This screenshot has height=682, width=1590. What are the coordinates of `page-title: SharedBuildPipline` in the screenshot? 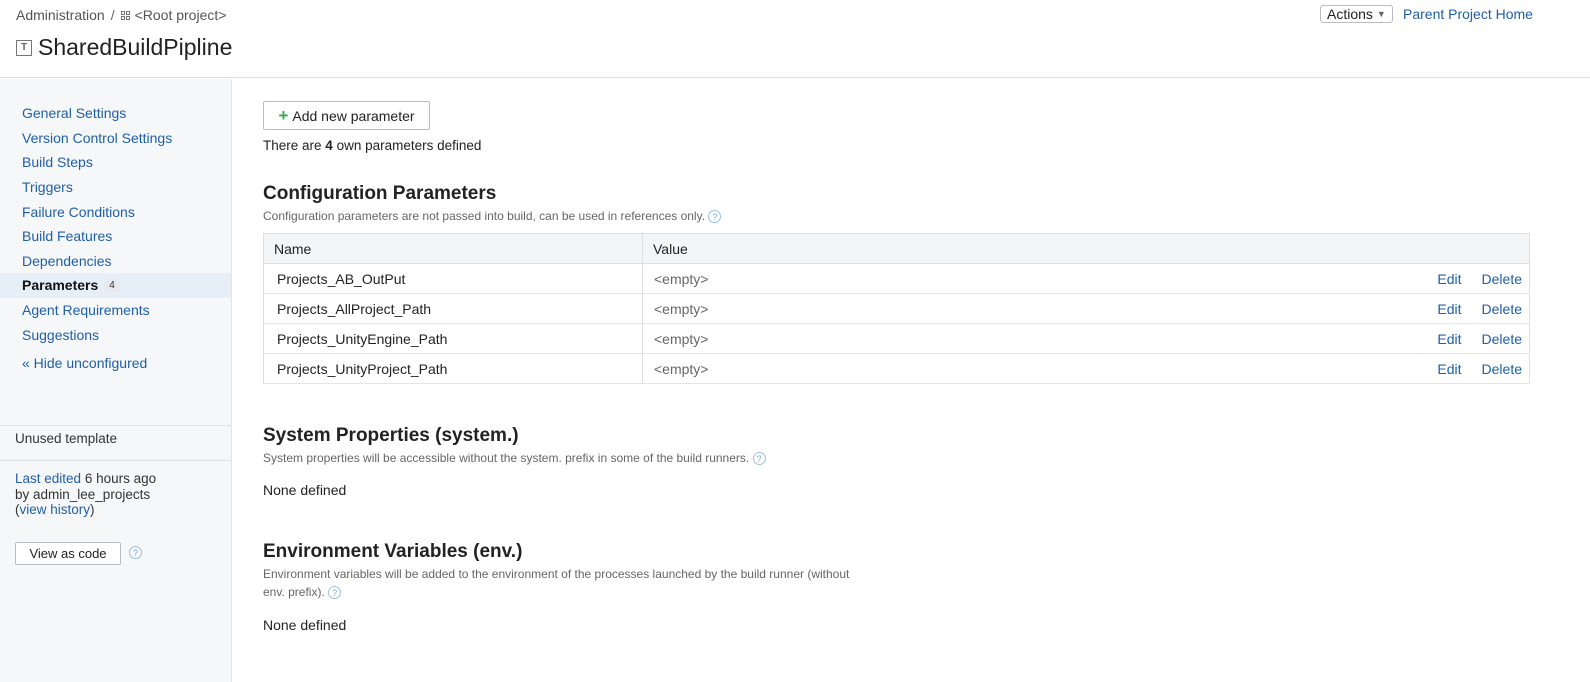 It's located at (135, 47).